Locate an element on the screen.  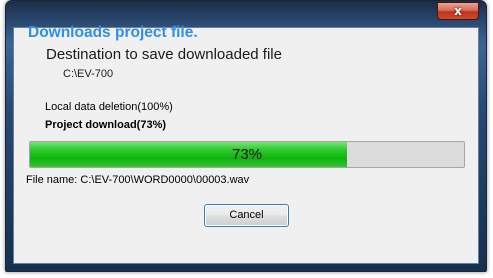
dialog-heading: Downloads project file. is located at coordinates (113, 32).